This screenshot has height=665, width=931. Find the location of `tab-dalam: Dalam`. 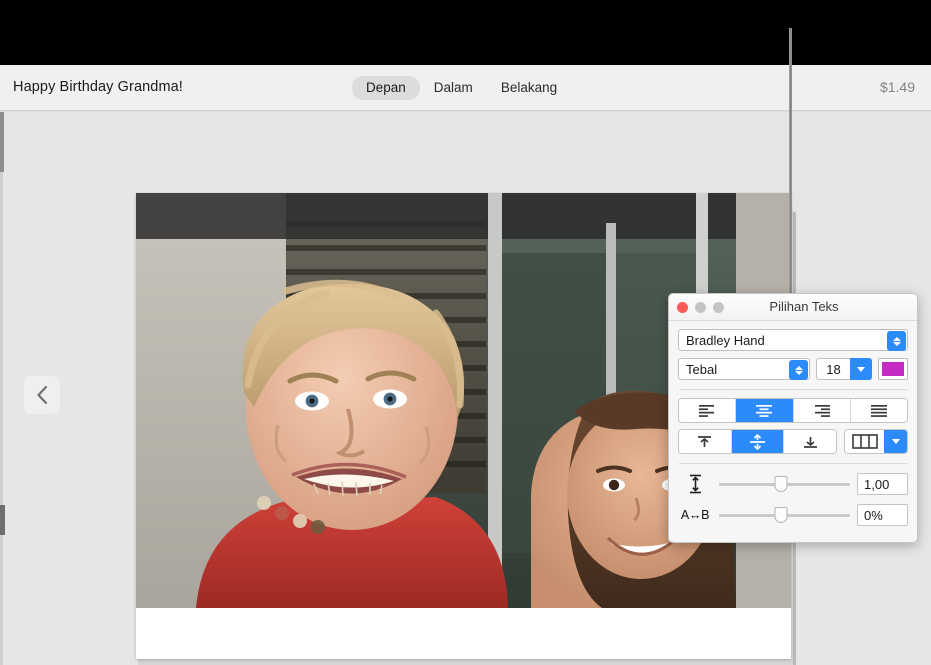

tab-dalam: Dalam is located at coordinates (453, 88).